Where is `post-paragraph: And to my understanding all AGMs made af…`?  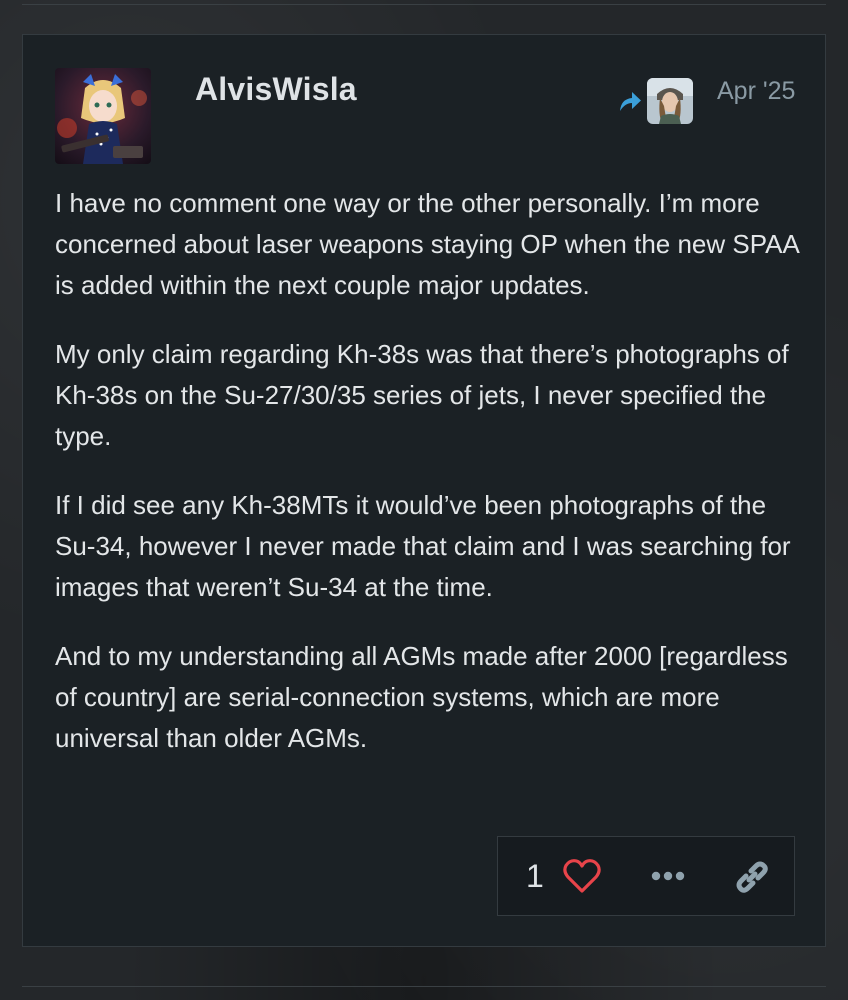
post-paragraph: And to my understanding all AGMs made af… is located at coordinates (421, 697).